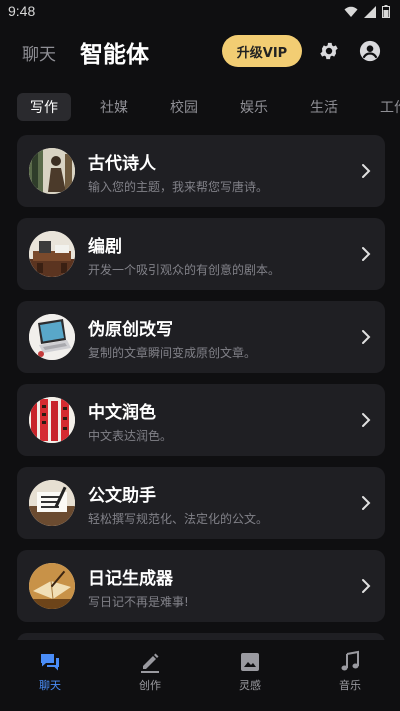 The width and height of the screenshot is (400, 711). What do you see at coordinates (138, 602) in the screenshot?
I see `card-description: 写日记不再是难事!` at bounding box center [138, 602].